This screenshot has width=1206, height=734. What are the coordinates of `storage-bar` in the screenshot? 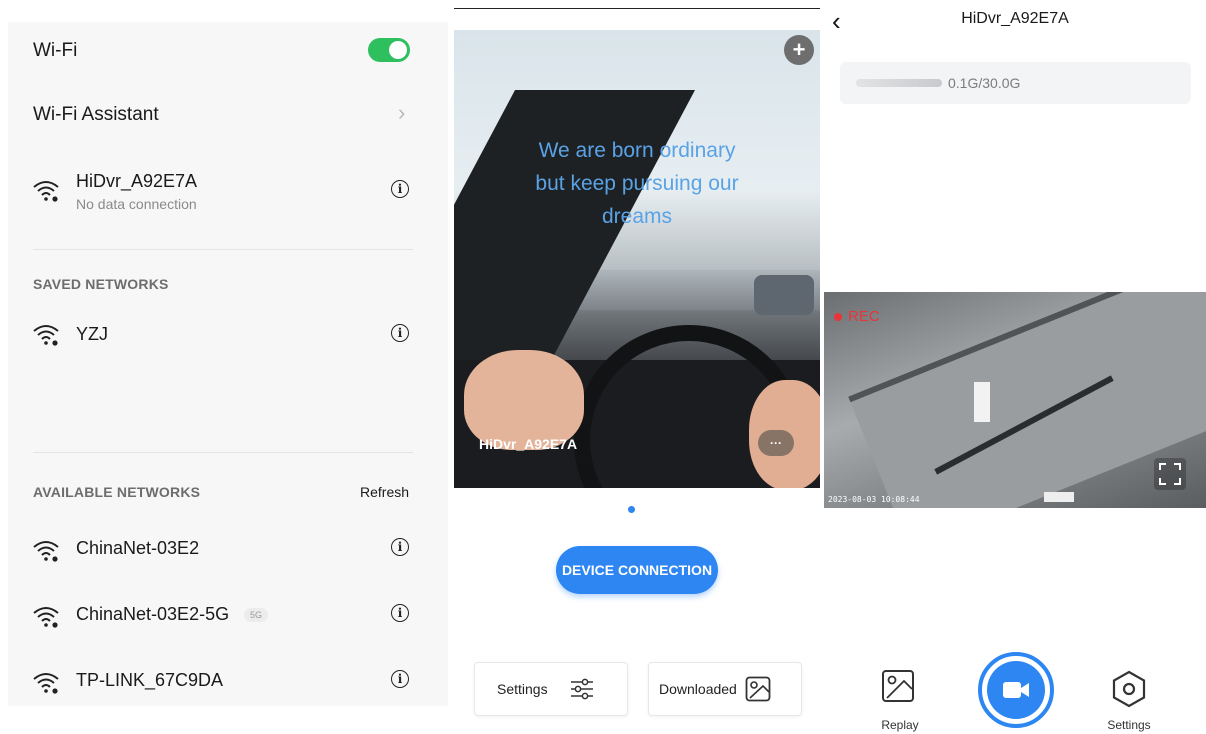 It's located at (899, 83).